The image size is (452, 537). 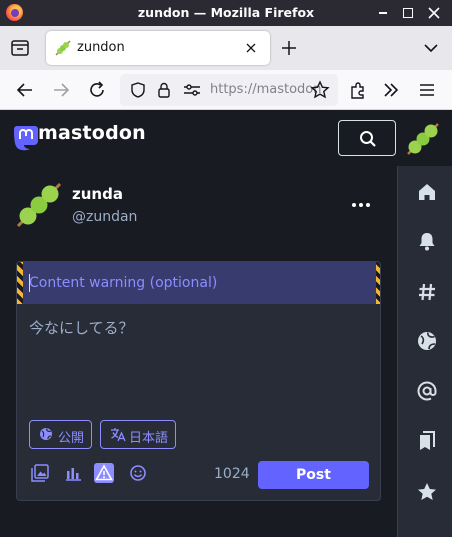 What do you see at coordinates (361, 205) in the screenshot?
I see `more-options-icon` at bounding box center [361, 205].